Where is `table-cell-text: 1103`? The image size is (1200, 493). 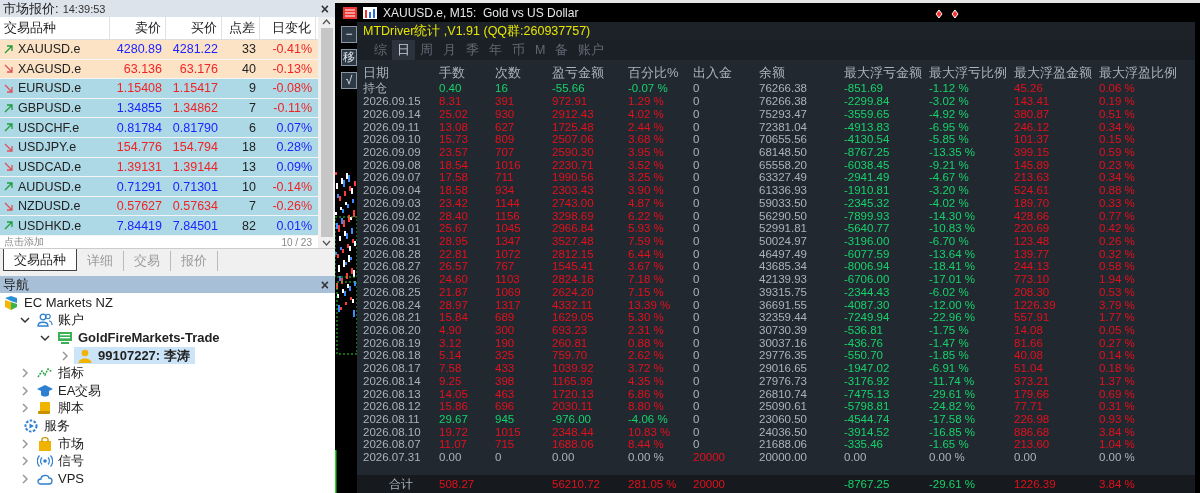
table-cell-text: 1103 is located at coordinates (508, 279).